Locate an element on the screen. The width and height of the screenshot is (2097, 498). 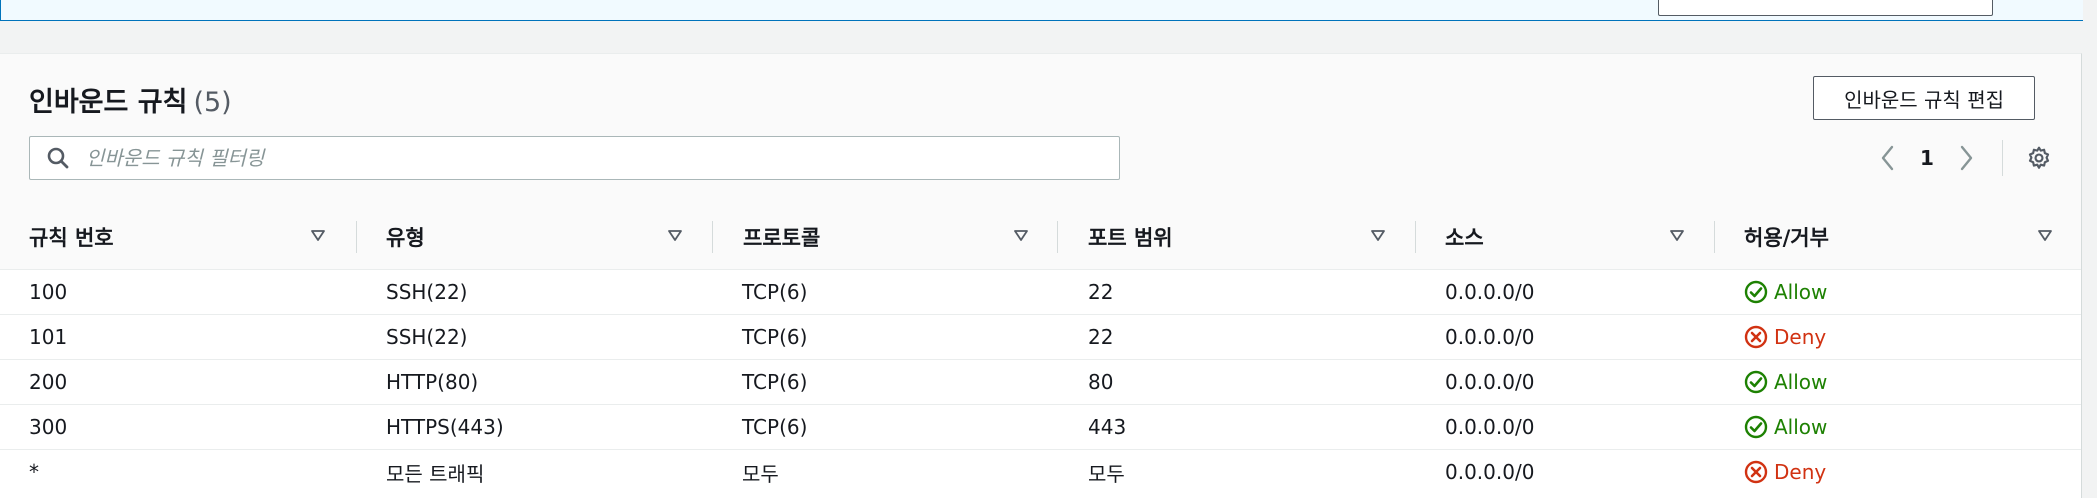
pagination: 1 is located at coordinates (1974, 158).